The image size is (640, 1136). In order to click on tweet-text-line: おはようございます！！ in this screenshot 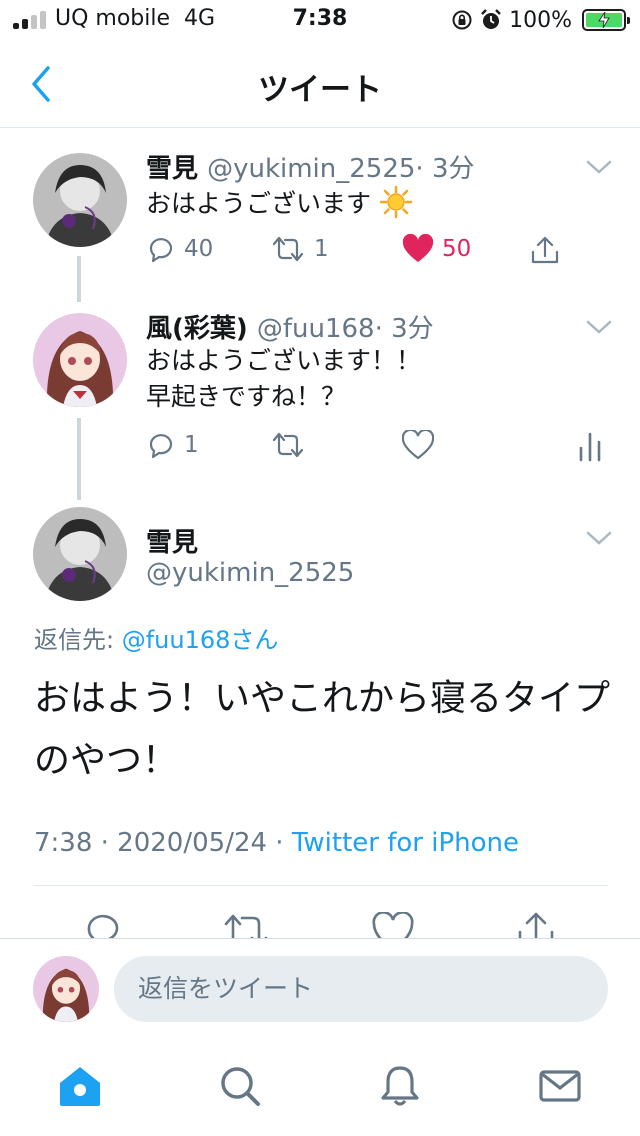, I will do `click(284, 360)`.